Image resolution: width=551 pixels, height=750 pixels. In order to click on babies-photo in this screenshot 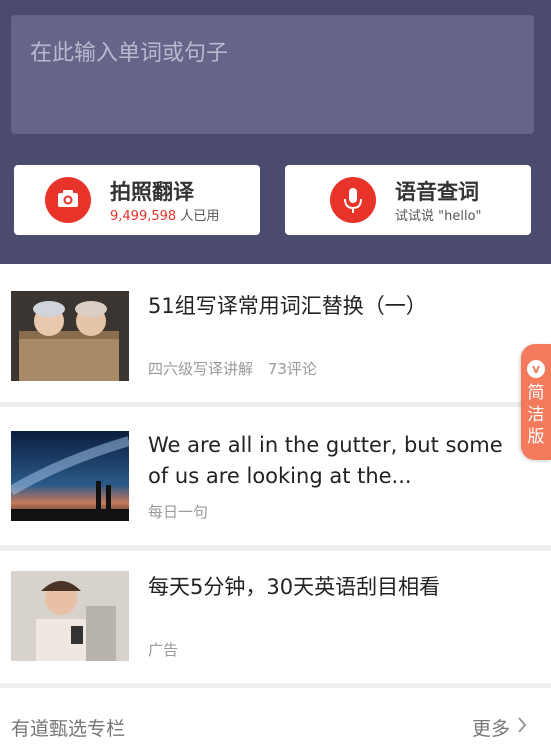, I will do `click(70, 336)`.